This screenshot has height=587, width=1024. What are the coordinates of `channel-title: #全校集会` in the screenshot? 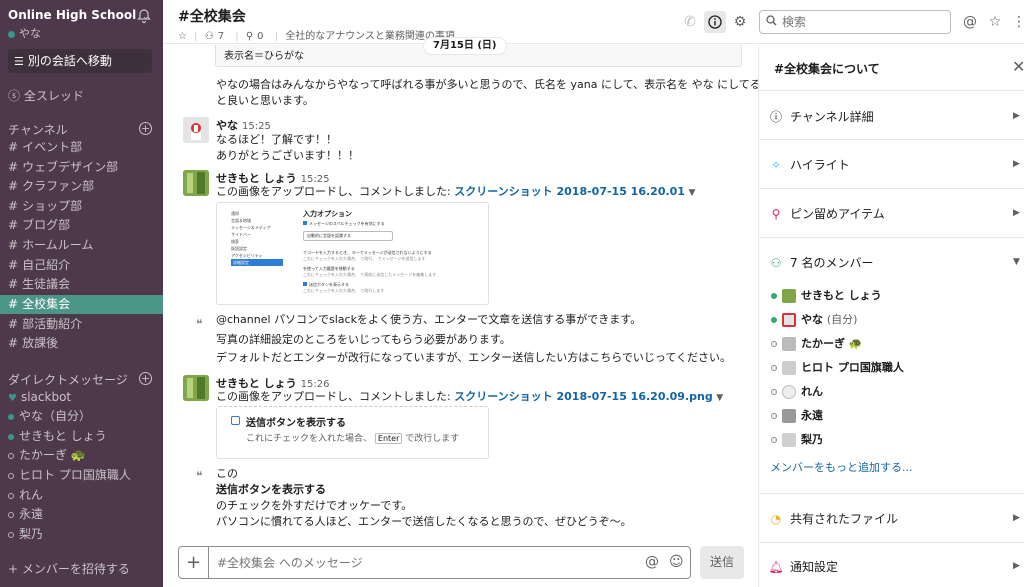 It's located at (212, 16).